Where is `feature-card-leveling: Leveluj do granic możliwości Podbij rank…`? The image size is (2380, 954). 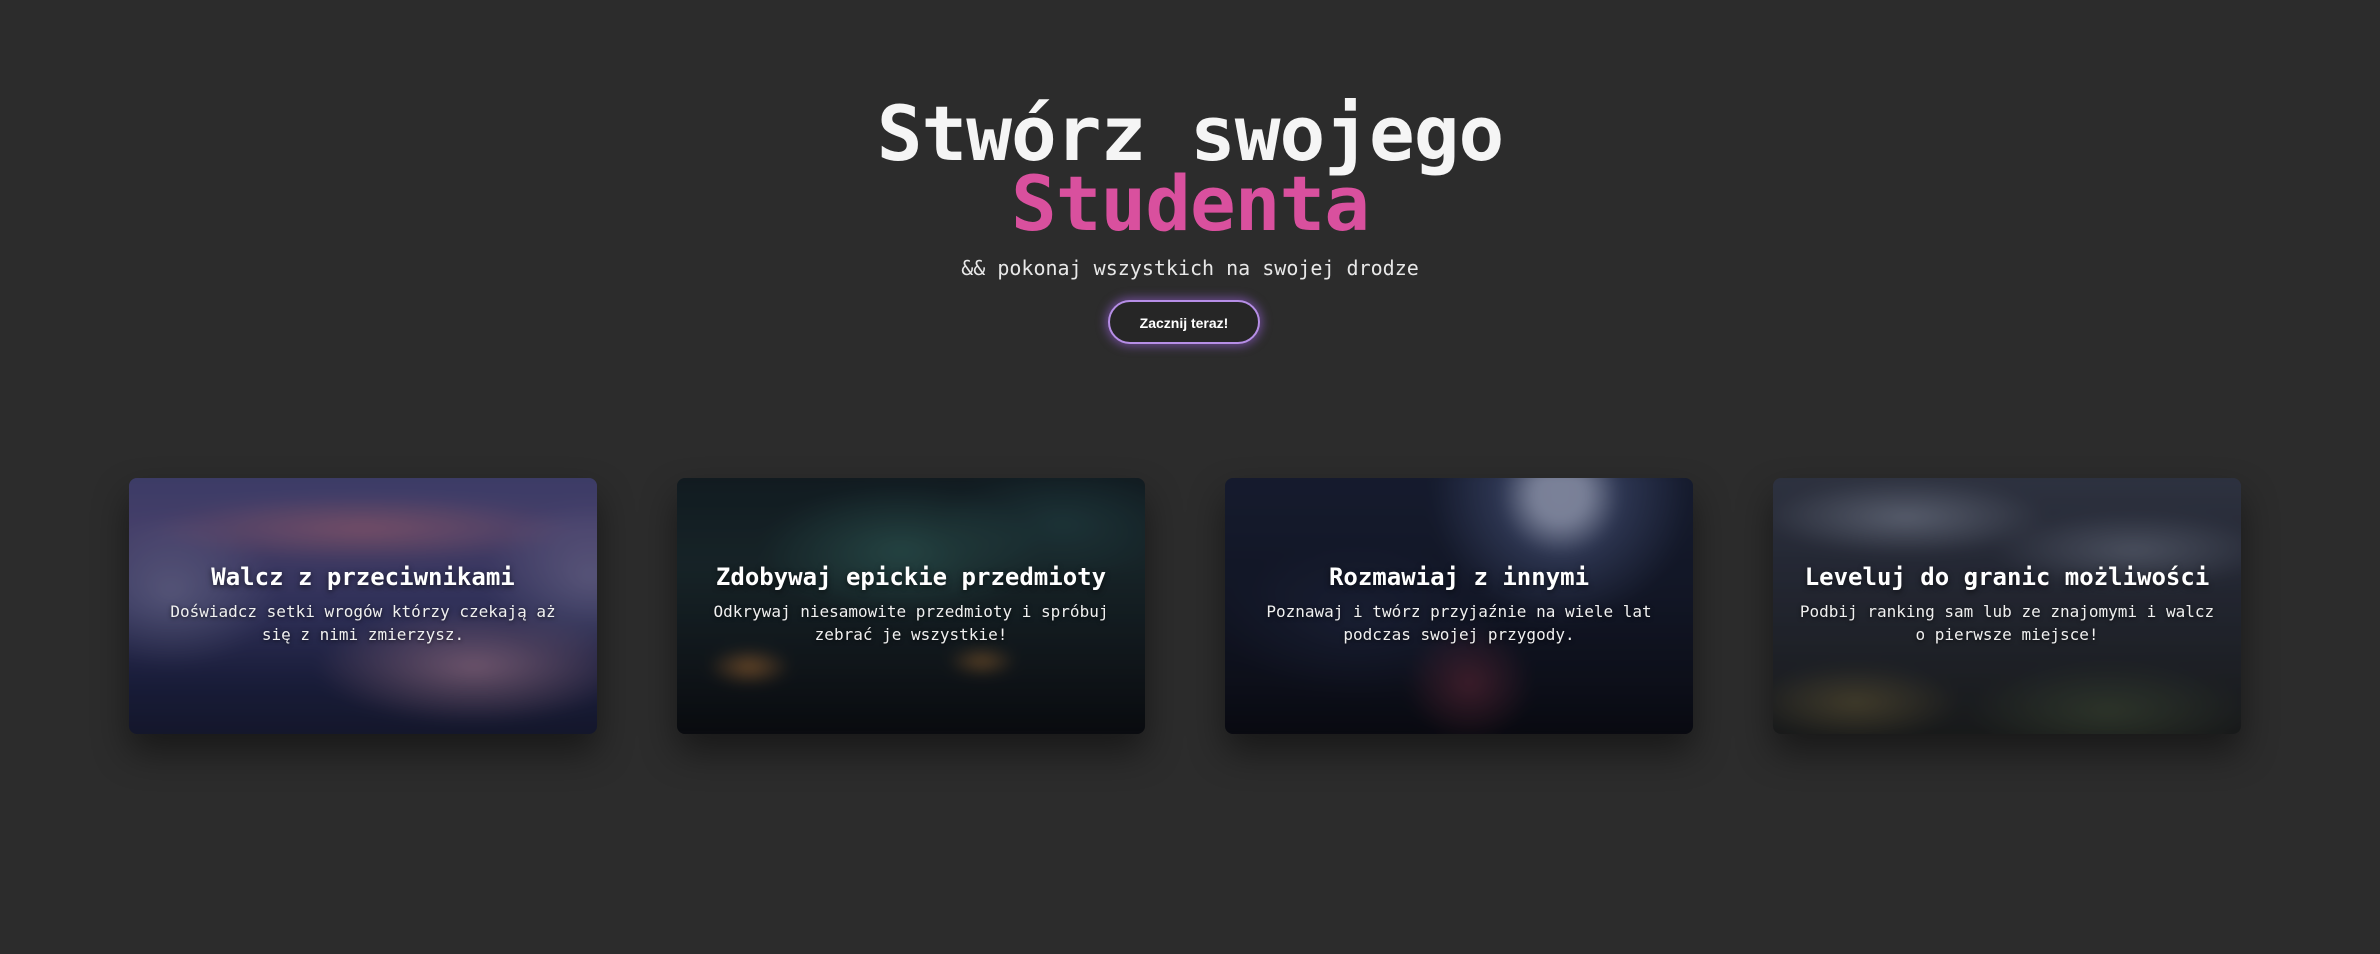 feature-card-leveling: Leveluj do granic możliwości Podbij rank… is located at coordinates (2007, 606).